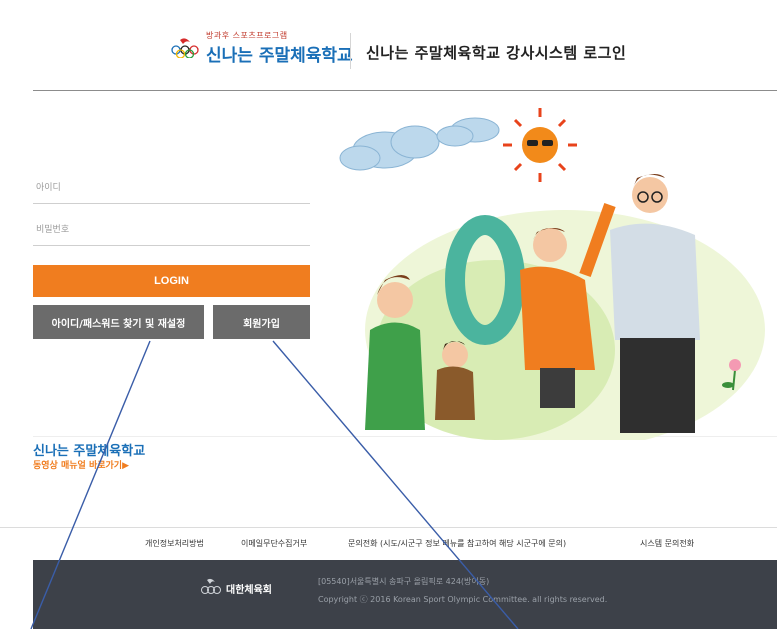 The image size is (777, 629). I want to click on password-input, so click(174, 230).